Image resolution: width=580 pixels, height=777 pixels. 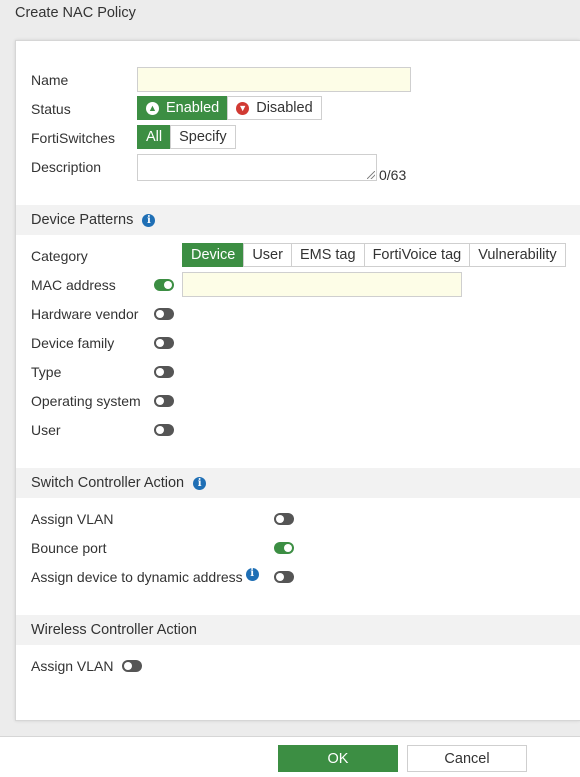 What do you see at coordinates (72, 519) in the screenshot?
I see `switch-assign-vlan-label: Assign VLAN` at bounding box center [72, 519].